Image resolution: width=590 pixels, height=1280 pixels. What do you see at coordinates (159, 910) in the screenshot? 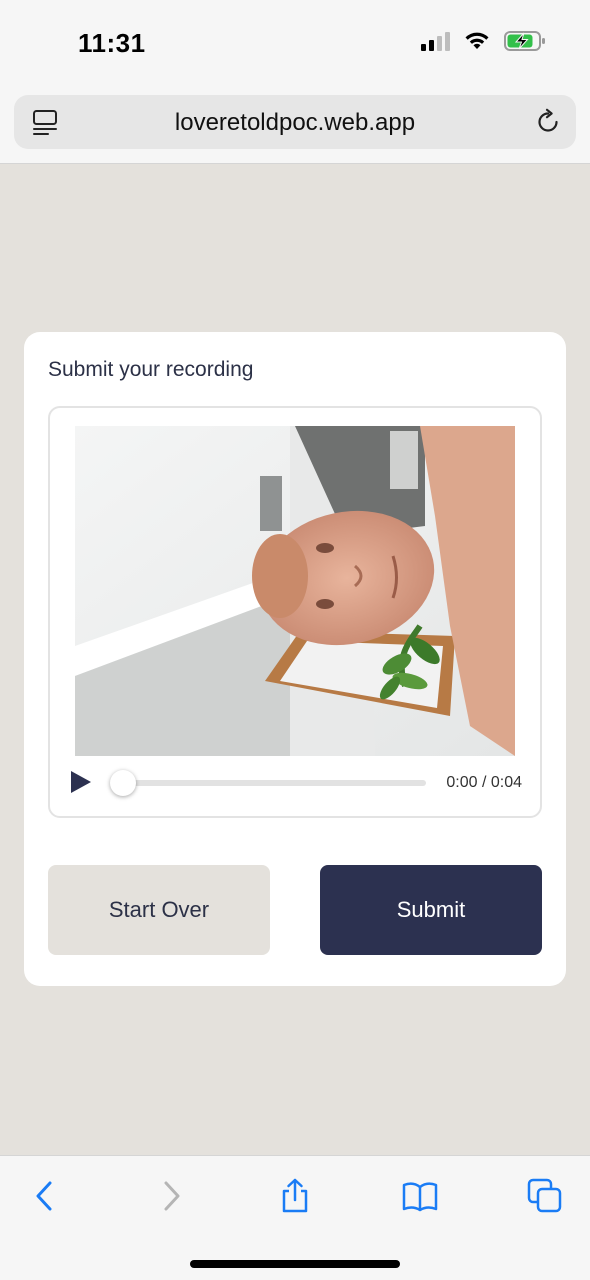
I see `start-over-button: Start Over` at bounding box center [159, 910].